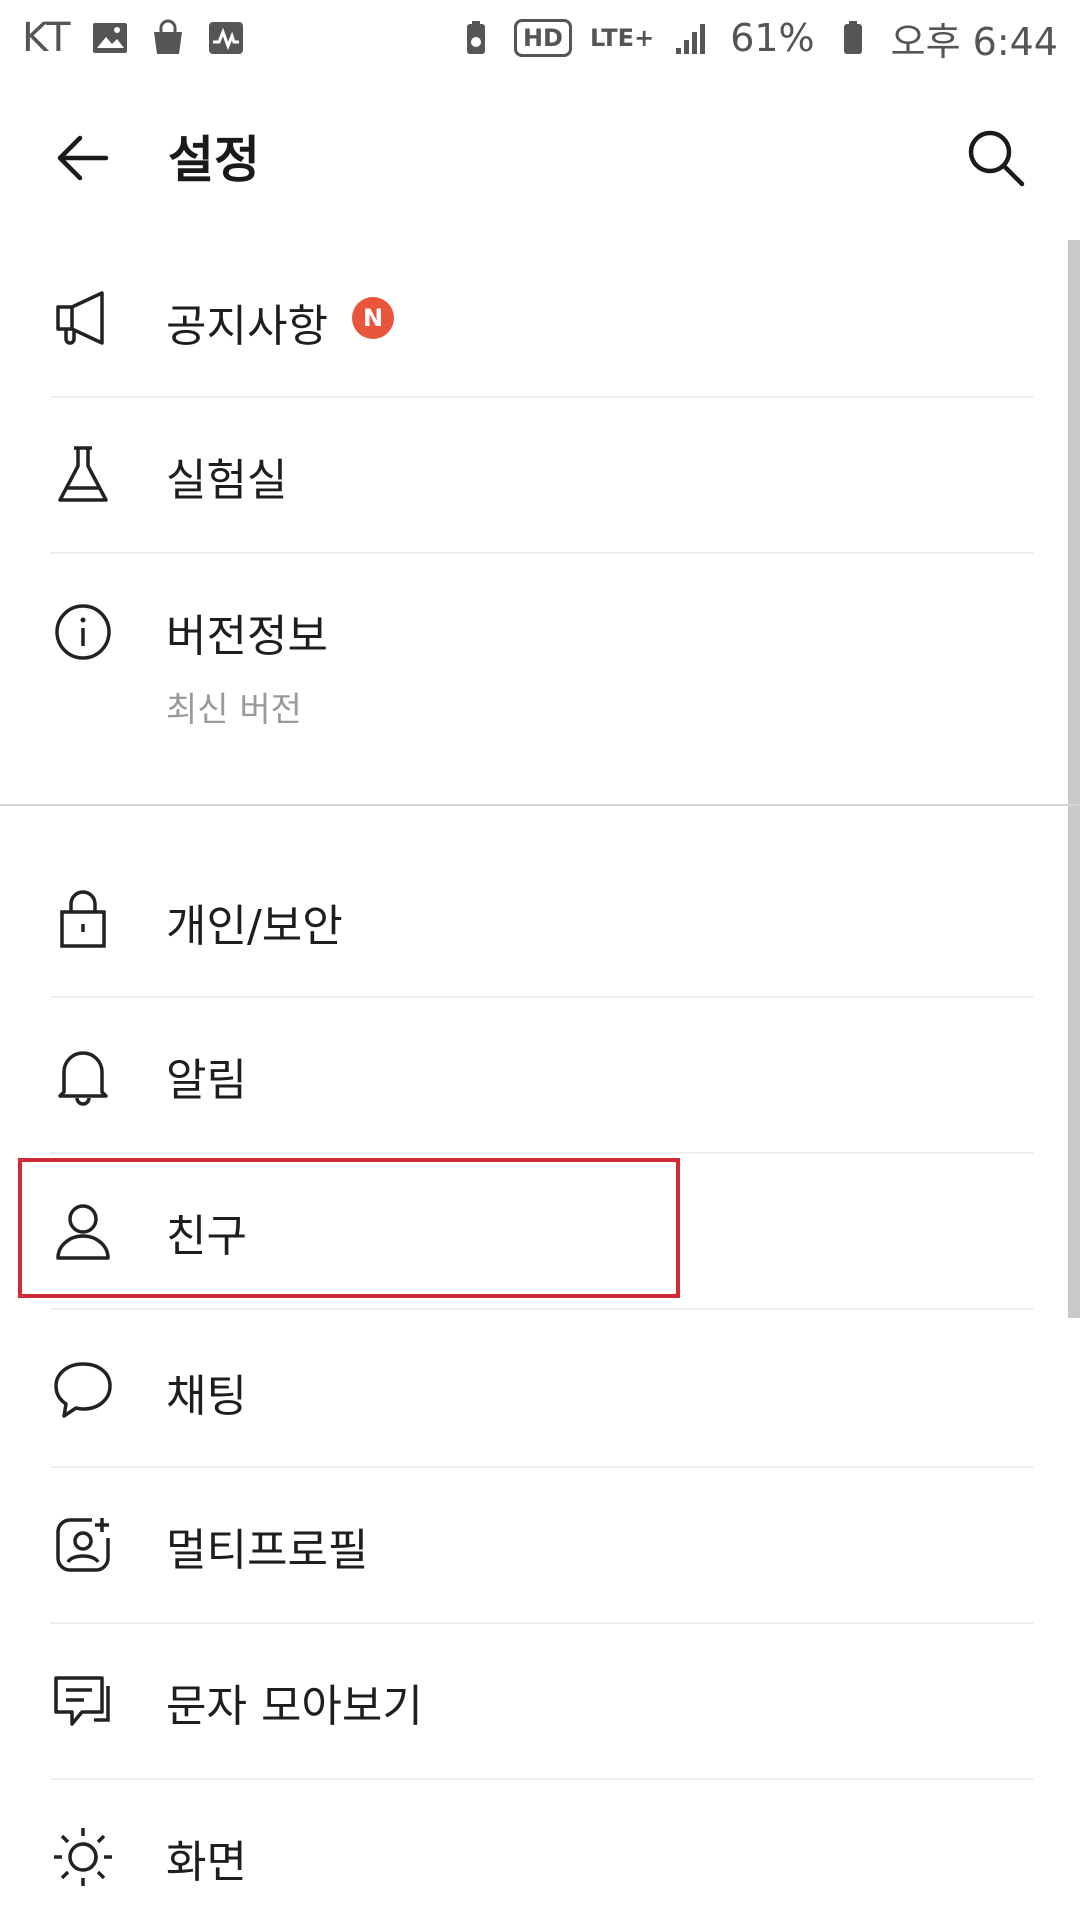 The height and width of the screenshot is (1920, 1080). Describe the element at coordinates (83, 1077) in the screenshot. I see `bell-icon` at that location.